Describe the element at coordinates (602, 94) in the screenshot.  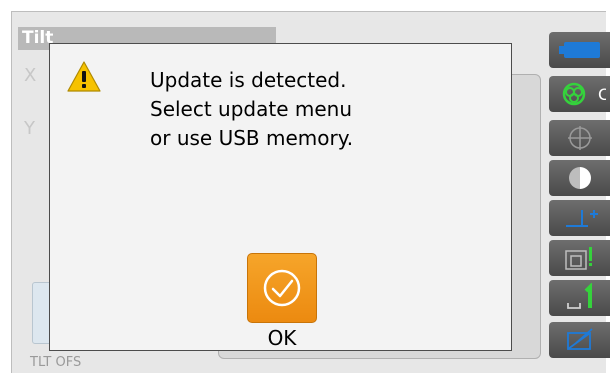
I see `tool-partial-label: C` at that location.